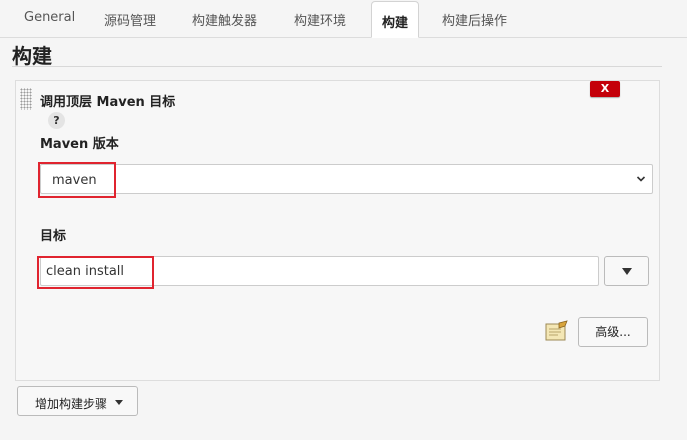  What do you see at coordinates (319, 271) in the screenshot?
I see `goals-input: clean install` at bounding box center [319, 271].